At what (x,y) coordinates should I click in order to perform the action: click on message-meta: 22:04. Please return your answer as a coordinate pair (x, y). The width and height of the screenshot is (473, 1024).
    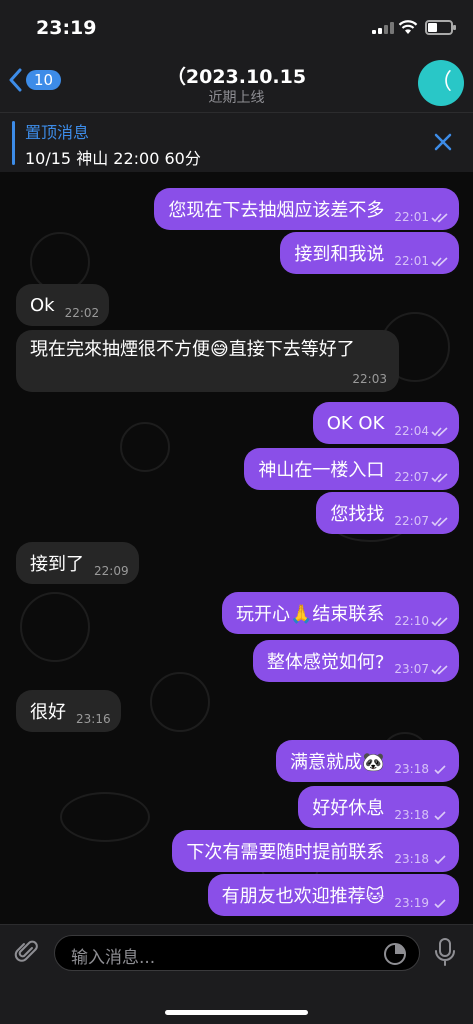
    Looking at the image, I should click on (421, 431).